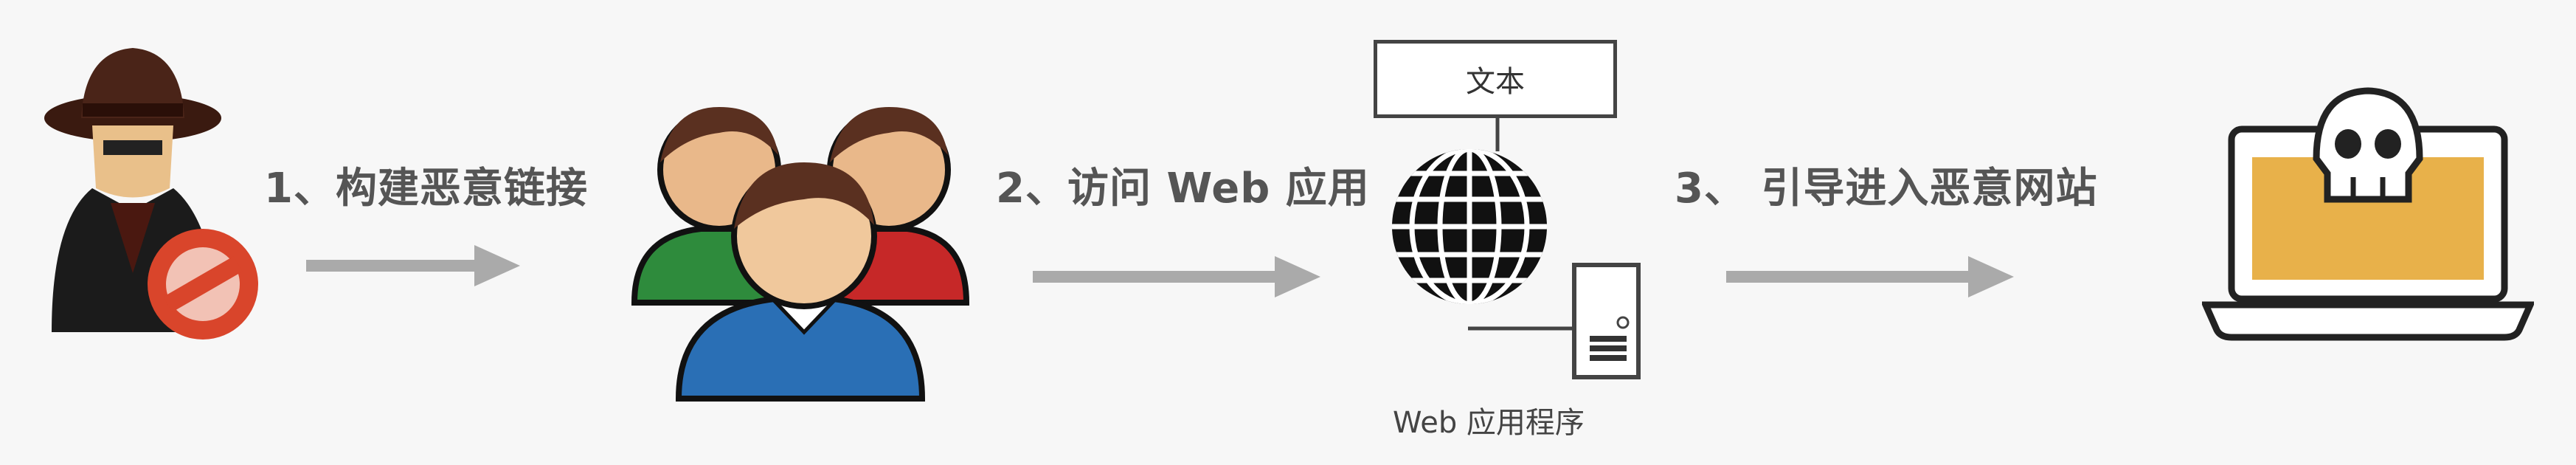 The width and height of the screenshot is (2576, 465). Describe the element at coordinates (1495, 79) in the screenshot. I see `text-box: 文本` at that location.